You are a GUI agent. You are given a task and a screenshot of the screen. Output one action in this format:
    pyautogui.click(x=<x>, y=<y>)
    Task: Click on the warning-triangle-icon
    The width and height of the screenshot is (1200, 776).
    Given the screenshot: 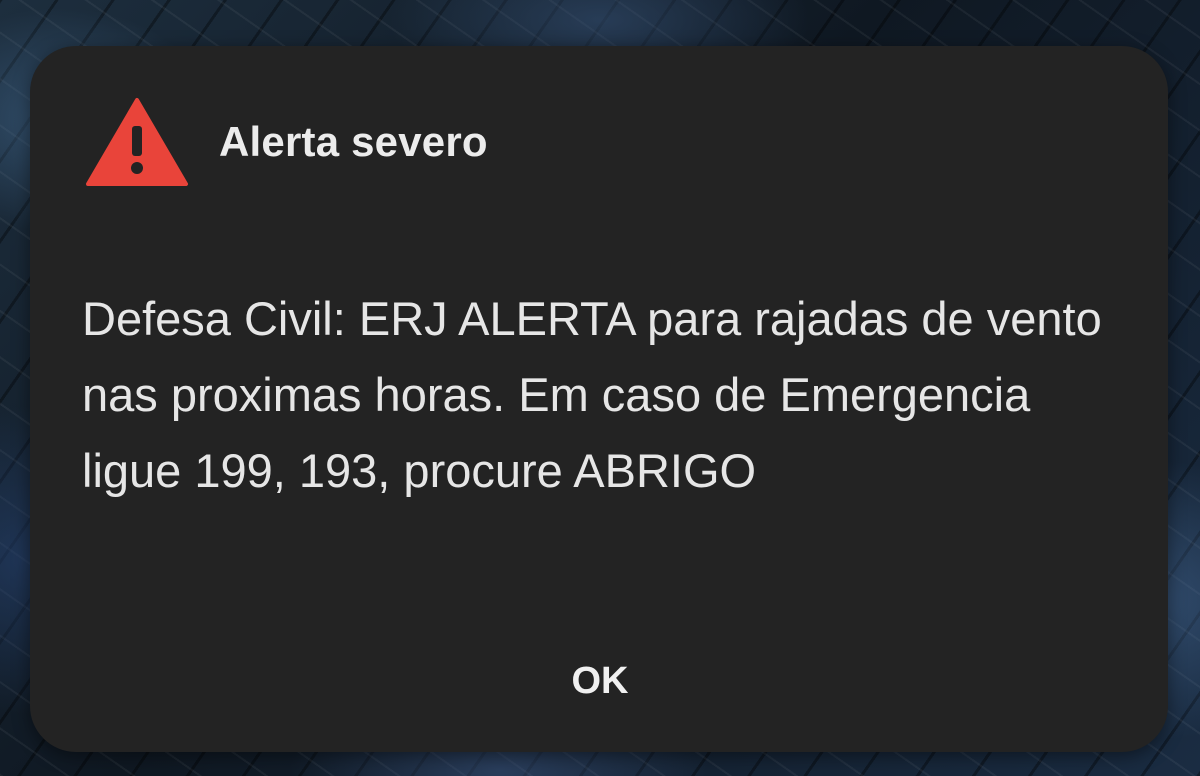 What is the action you would take?
    pyautogui.click(x=137, y=142)
    